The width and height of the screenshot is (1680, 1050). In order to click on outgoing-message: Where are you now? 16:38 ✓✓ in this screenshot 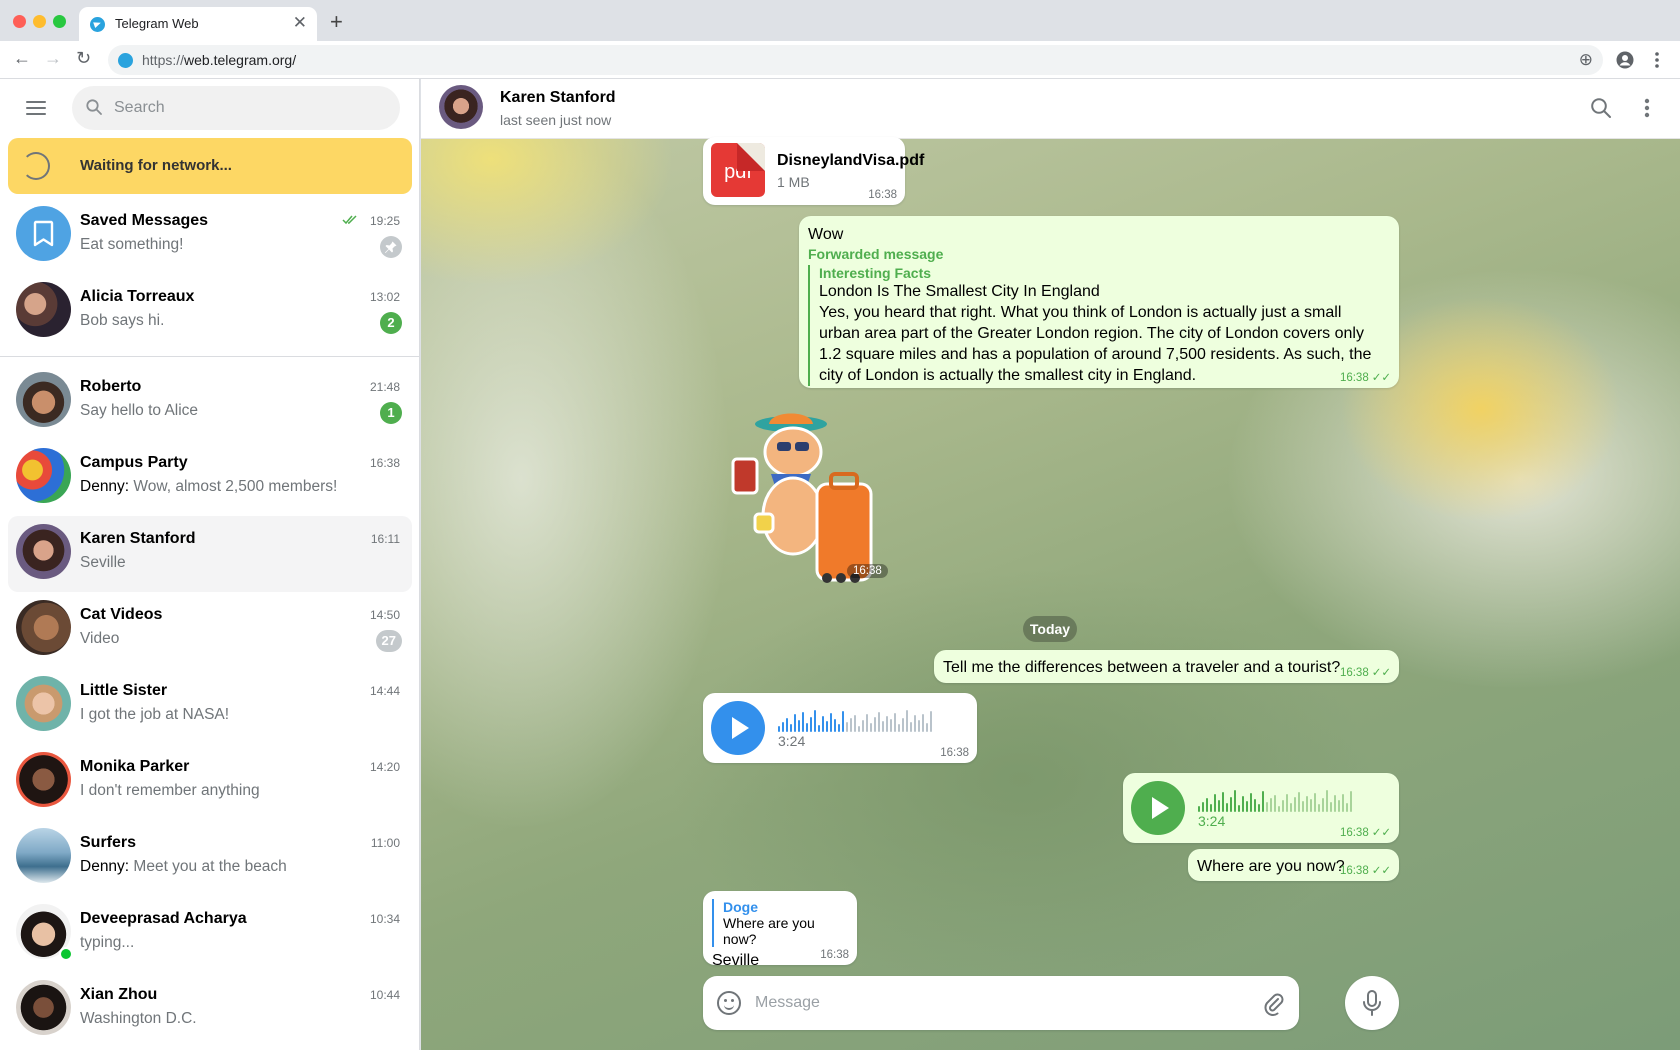, I will do `click(1293, 865)`.